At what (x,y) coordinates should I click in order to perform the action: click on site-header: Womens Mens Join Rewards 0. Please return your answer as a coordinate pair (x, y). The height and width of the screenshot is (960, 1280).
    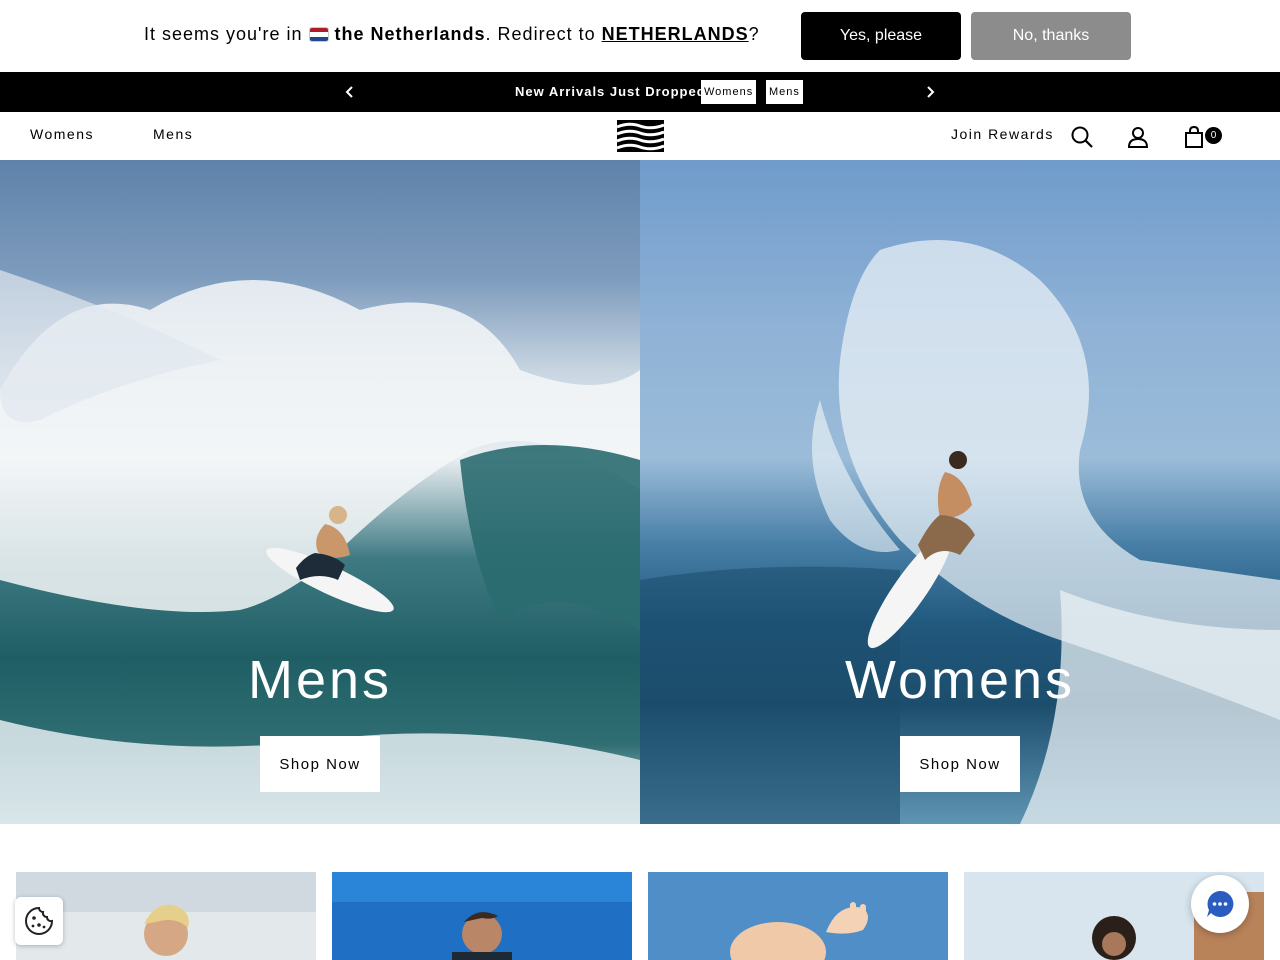
    Looking at the image, I should click on (640, 136).